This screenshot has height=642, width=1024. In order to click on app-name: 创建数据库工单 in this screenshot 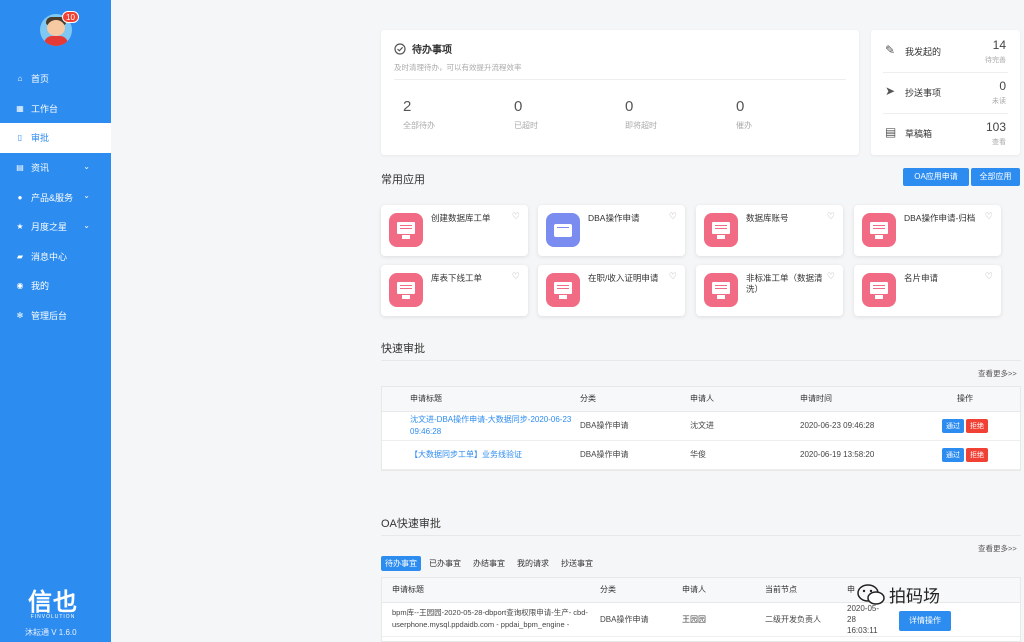, I will do `click(461, 218)`.